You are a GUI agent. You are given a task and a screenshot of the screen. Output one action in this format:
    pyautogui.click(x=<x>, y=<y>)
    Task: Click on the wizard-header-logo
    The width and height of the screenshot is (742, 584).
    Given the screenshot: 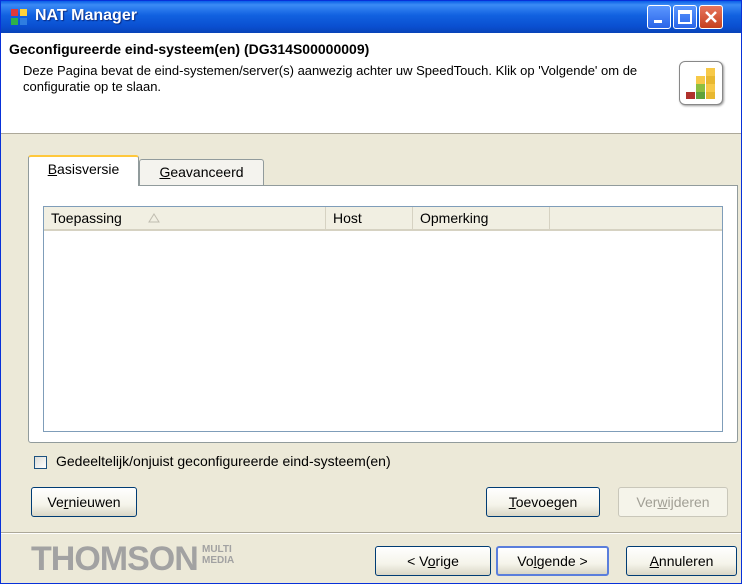 What is the action you would take?
    pyautogui.click(x=701, y=83)
    